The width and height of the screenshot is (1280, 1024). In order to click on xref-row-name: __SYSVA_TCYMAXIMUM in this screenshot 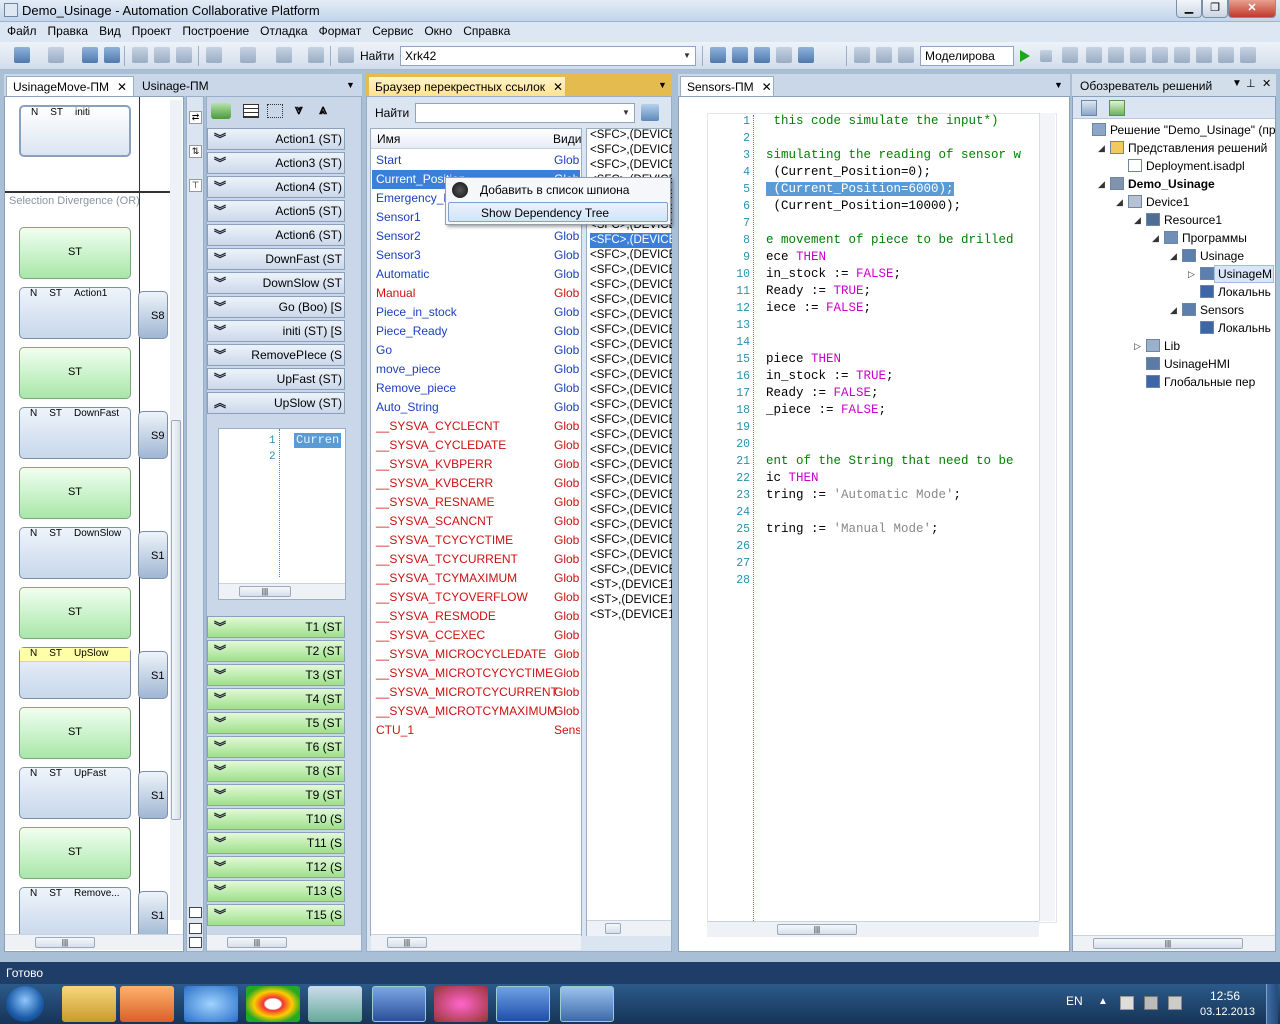, I will do `click(446, 578)`.